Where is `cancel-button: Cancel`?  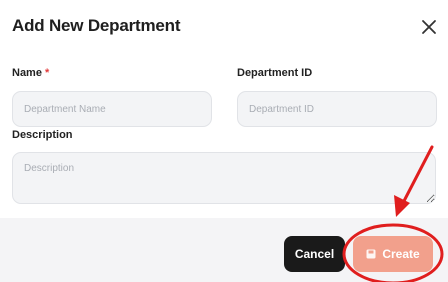
cancel-button: Cancel is located at coordinates (314, 254).